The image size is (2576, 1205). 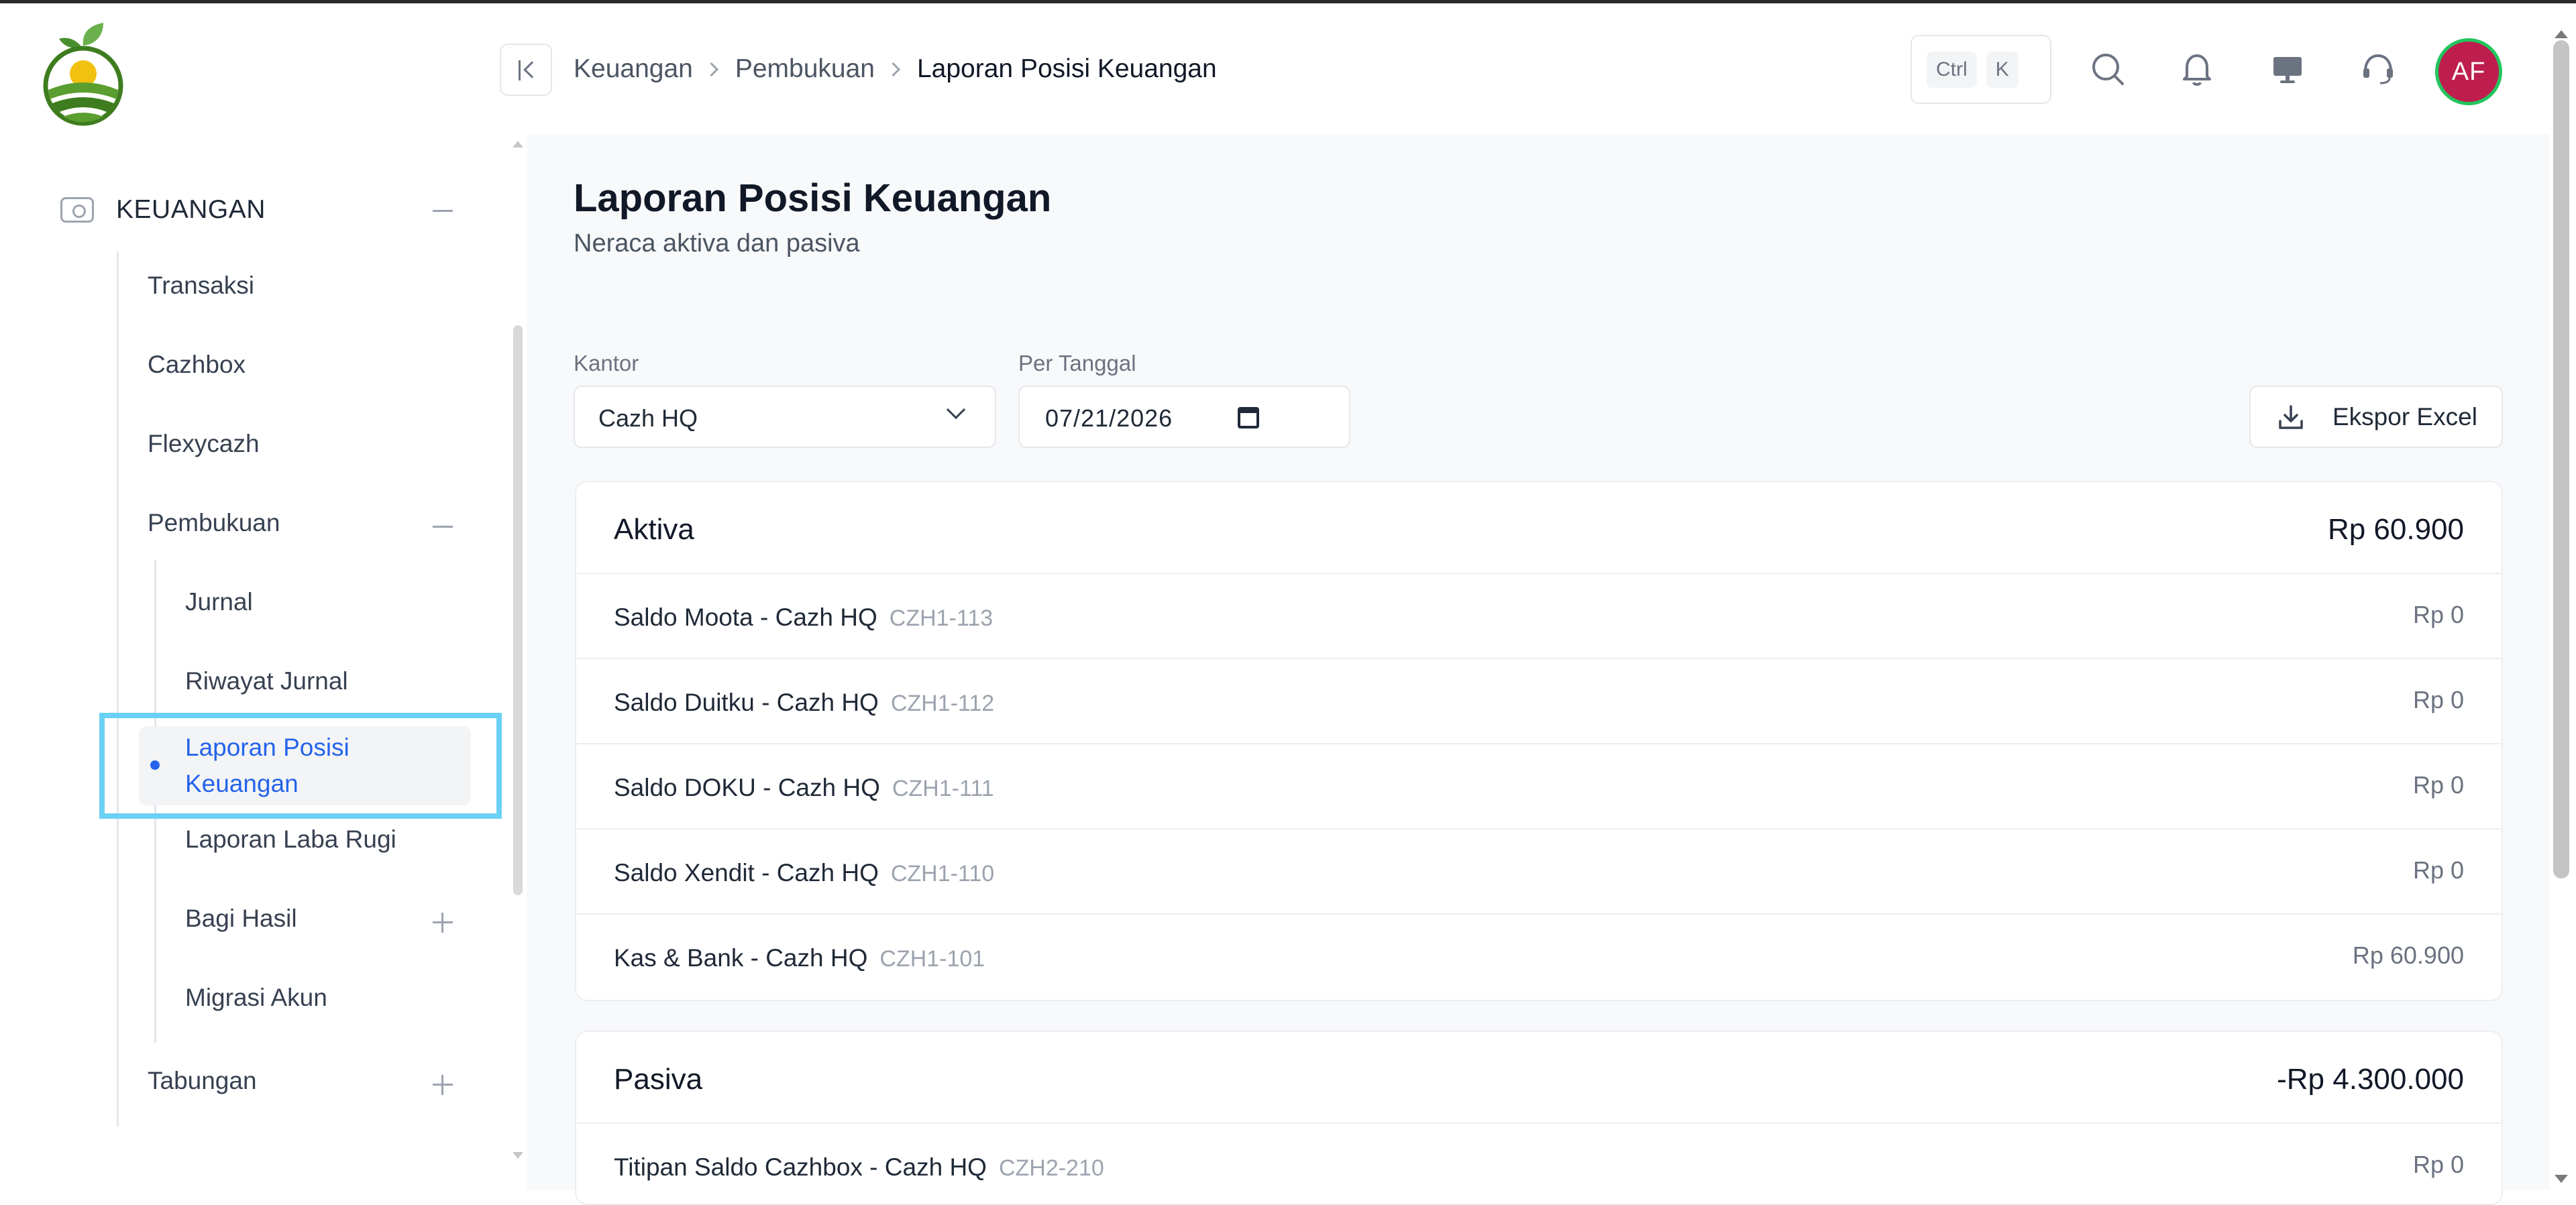 I want to click on sidebar-item-flexycazh: Flexycazh, so click(x=204, y=444).